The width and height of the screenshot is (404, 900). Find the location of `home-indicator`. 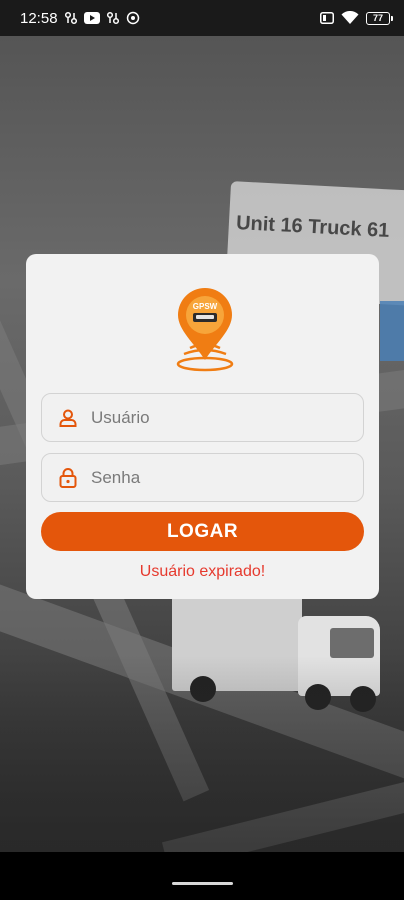

home-indicator is located at coordinates (202, 883).